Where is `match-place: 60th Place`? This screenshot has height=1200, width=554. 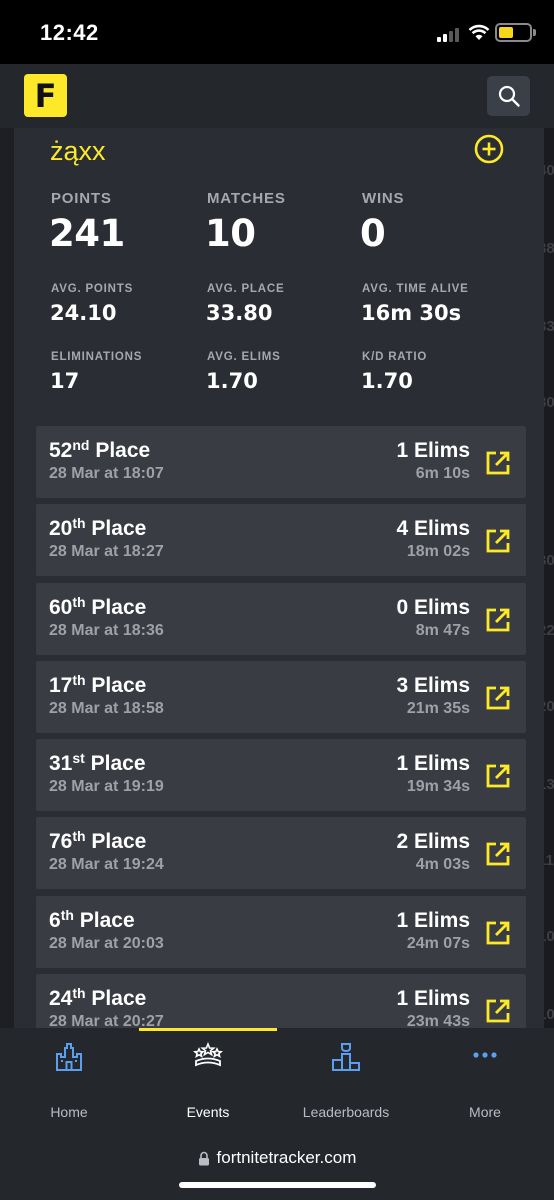 match-place: 60th Place is located at coordinates (98, 606).